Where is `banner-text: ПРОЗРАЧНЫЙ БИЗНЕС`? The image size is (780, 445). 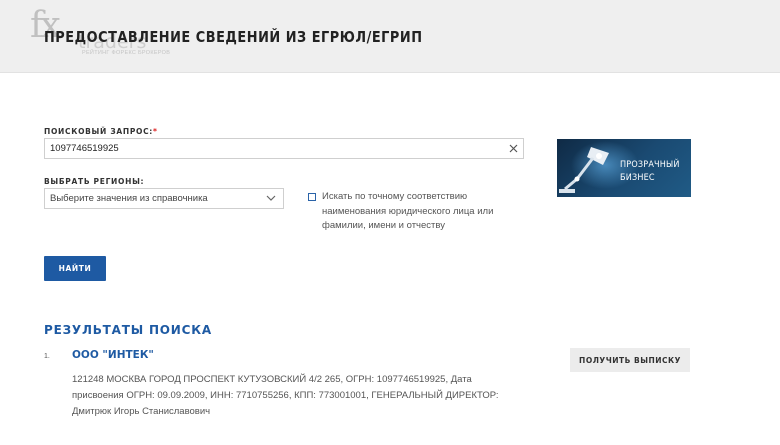 banner-text: ПРОЗРАЧНЫЙ БИЗНЕС is located at coordinates (650, 172).